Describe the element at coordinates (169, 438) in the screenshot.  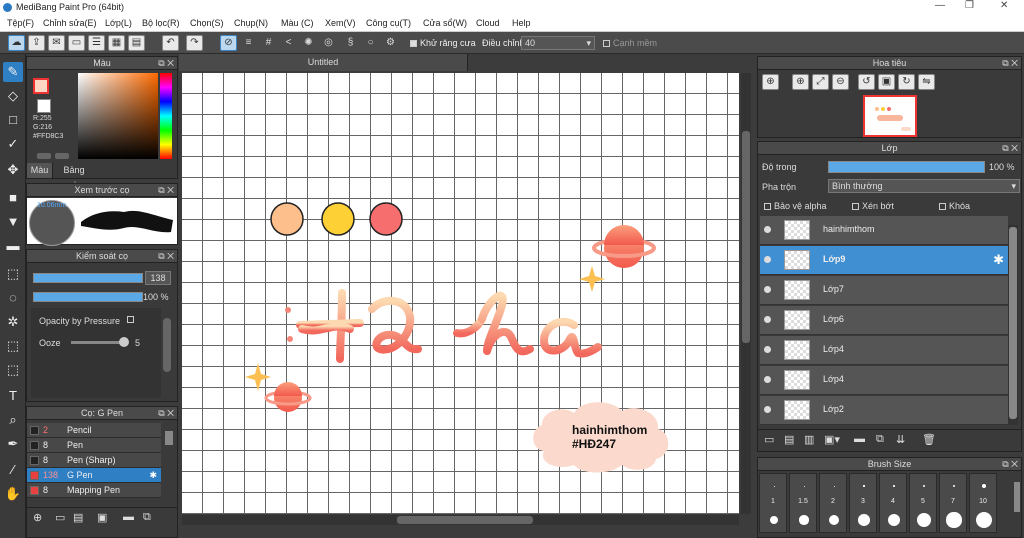
I see `brush-list-scrollbar` at that location.